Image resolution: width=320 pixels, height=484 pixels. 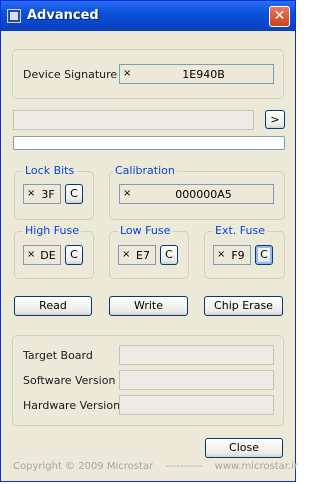 I want to click on low-fuse-clear-icon: ×, so click(x=126, y=254).